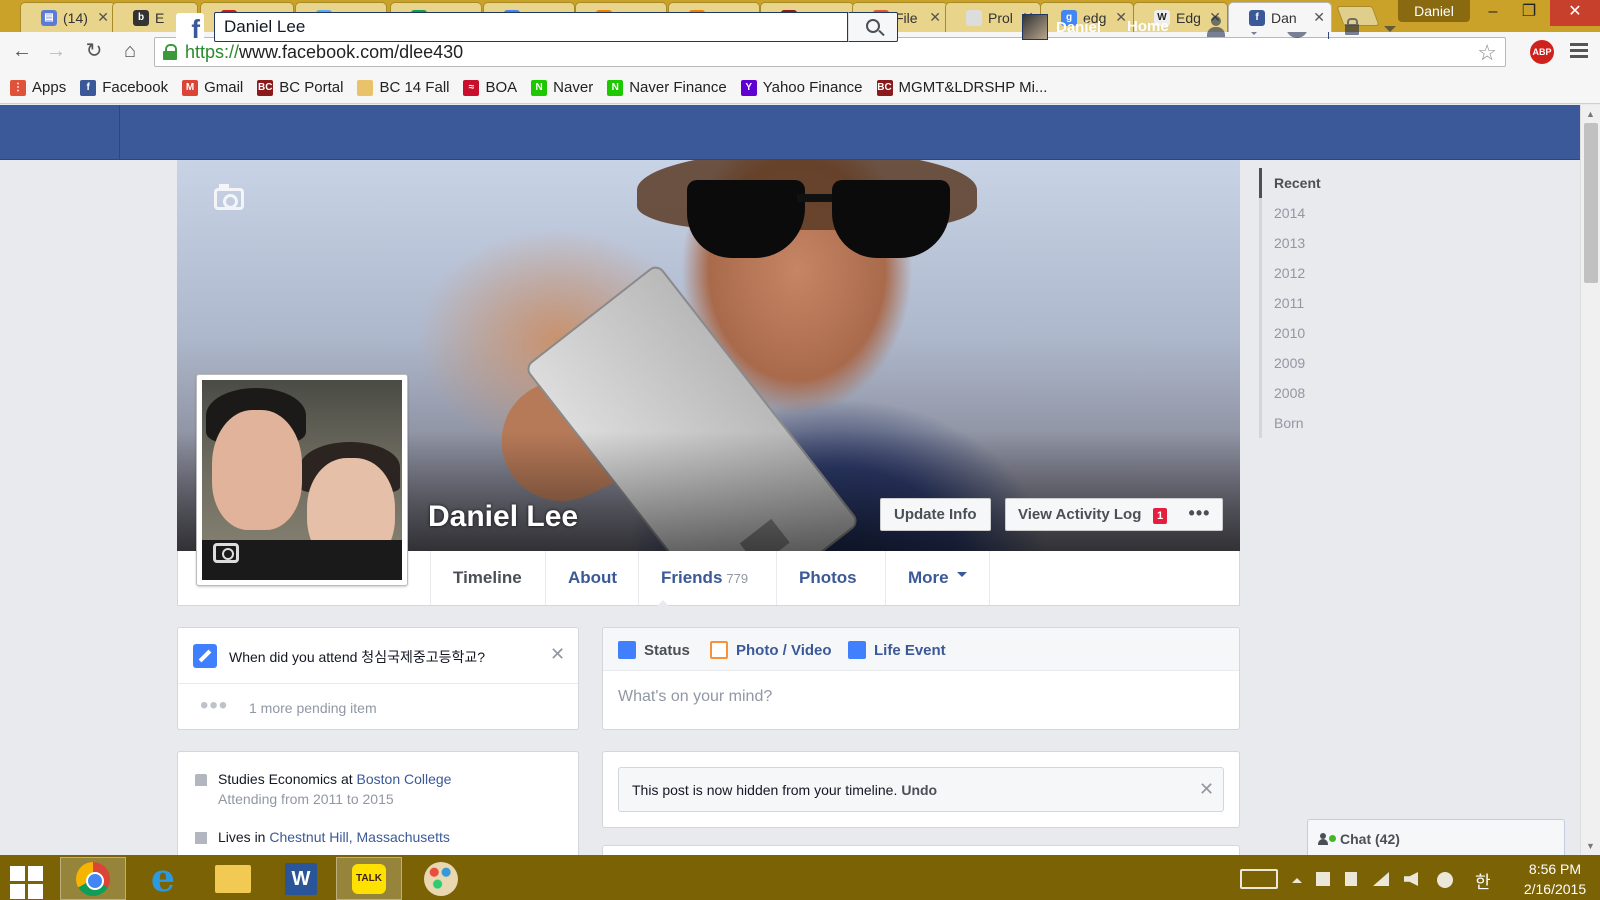 Image resolution: width=1600 pixels, height=900 pixels. I want to click on url-scheme: https://, so click(212, 51).